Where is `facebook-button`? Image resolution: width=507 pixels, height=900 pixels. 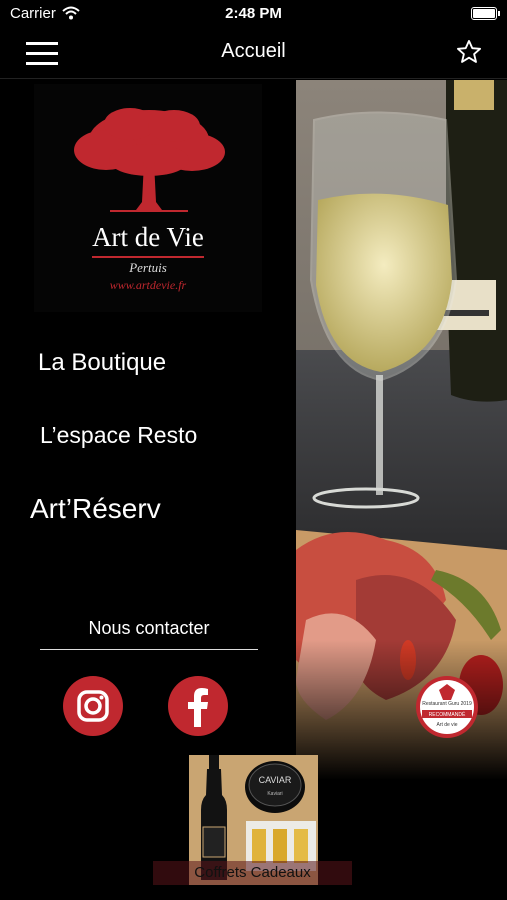 facebook-button is located at coordinates (198, 706).